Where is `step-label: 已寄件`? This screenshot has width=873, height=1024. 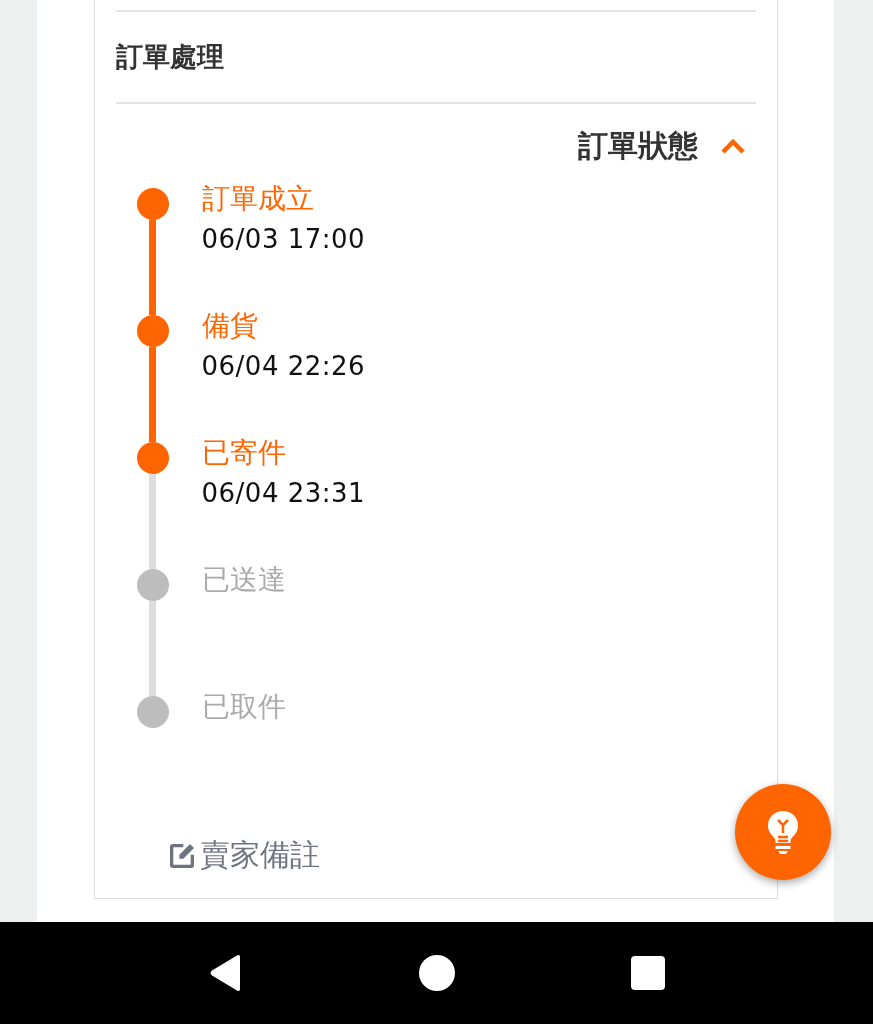 step-label: 已寄件 is located at coordinates (244, 453).